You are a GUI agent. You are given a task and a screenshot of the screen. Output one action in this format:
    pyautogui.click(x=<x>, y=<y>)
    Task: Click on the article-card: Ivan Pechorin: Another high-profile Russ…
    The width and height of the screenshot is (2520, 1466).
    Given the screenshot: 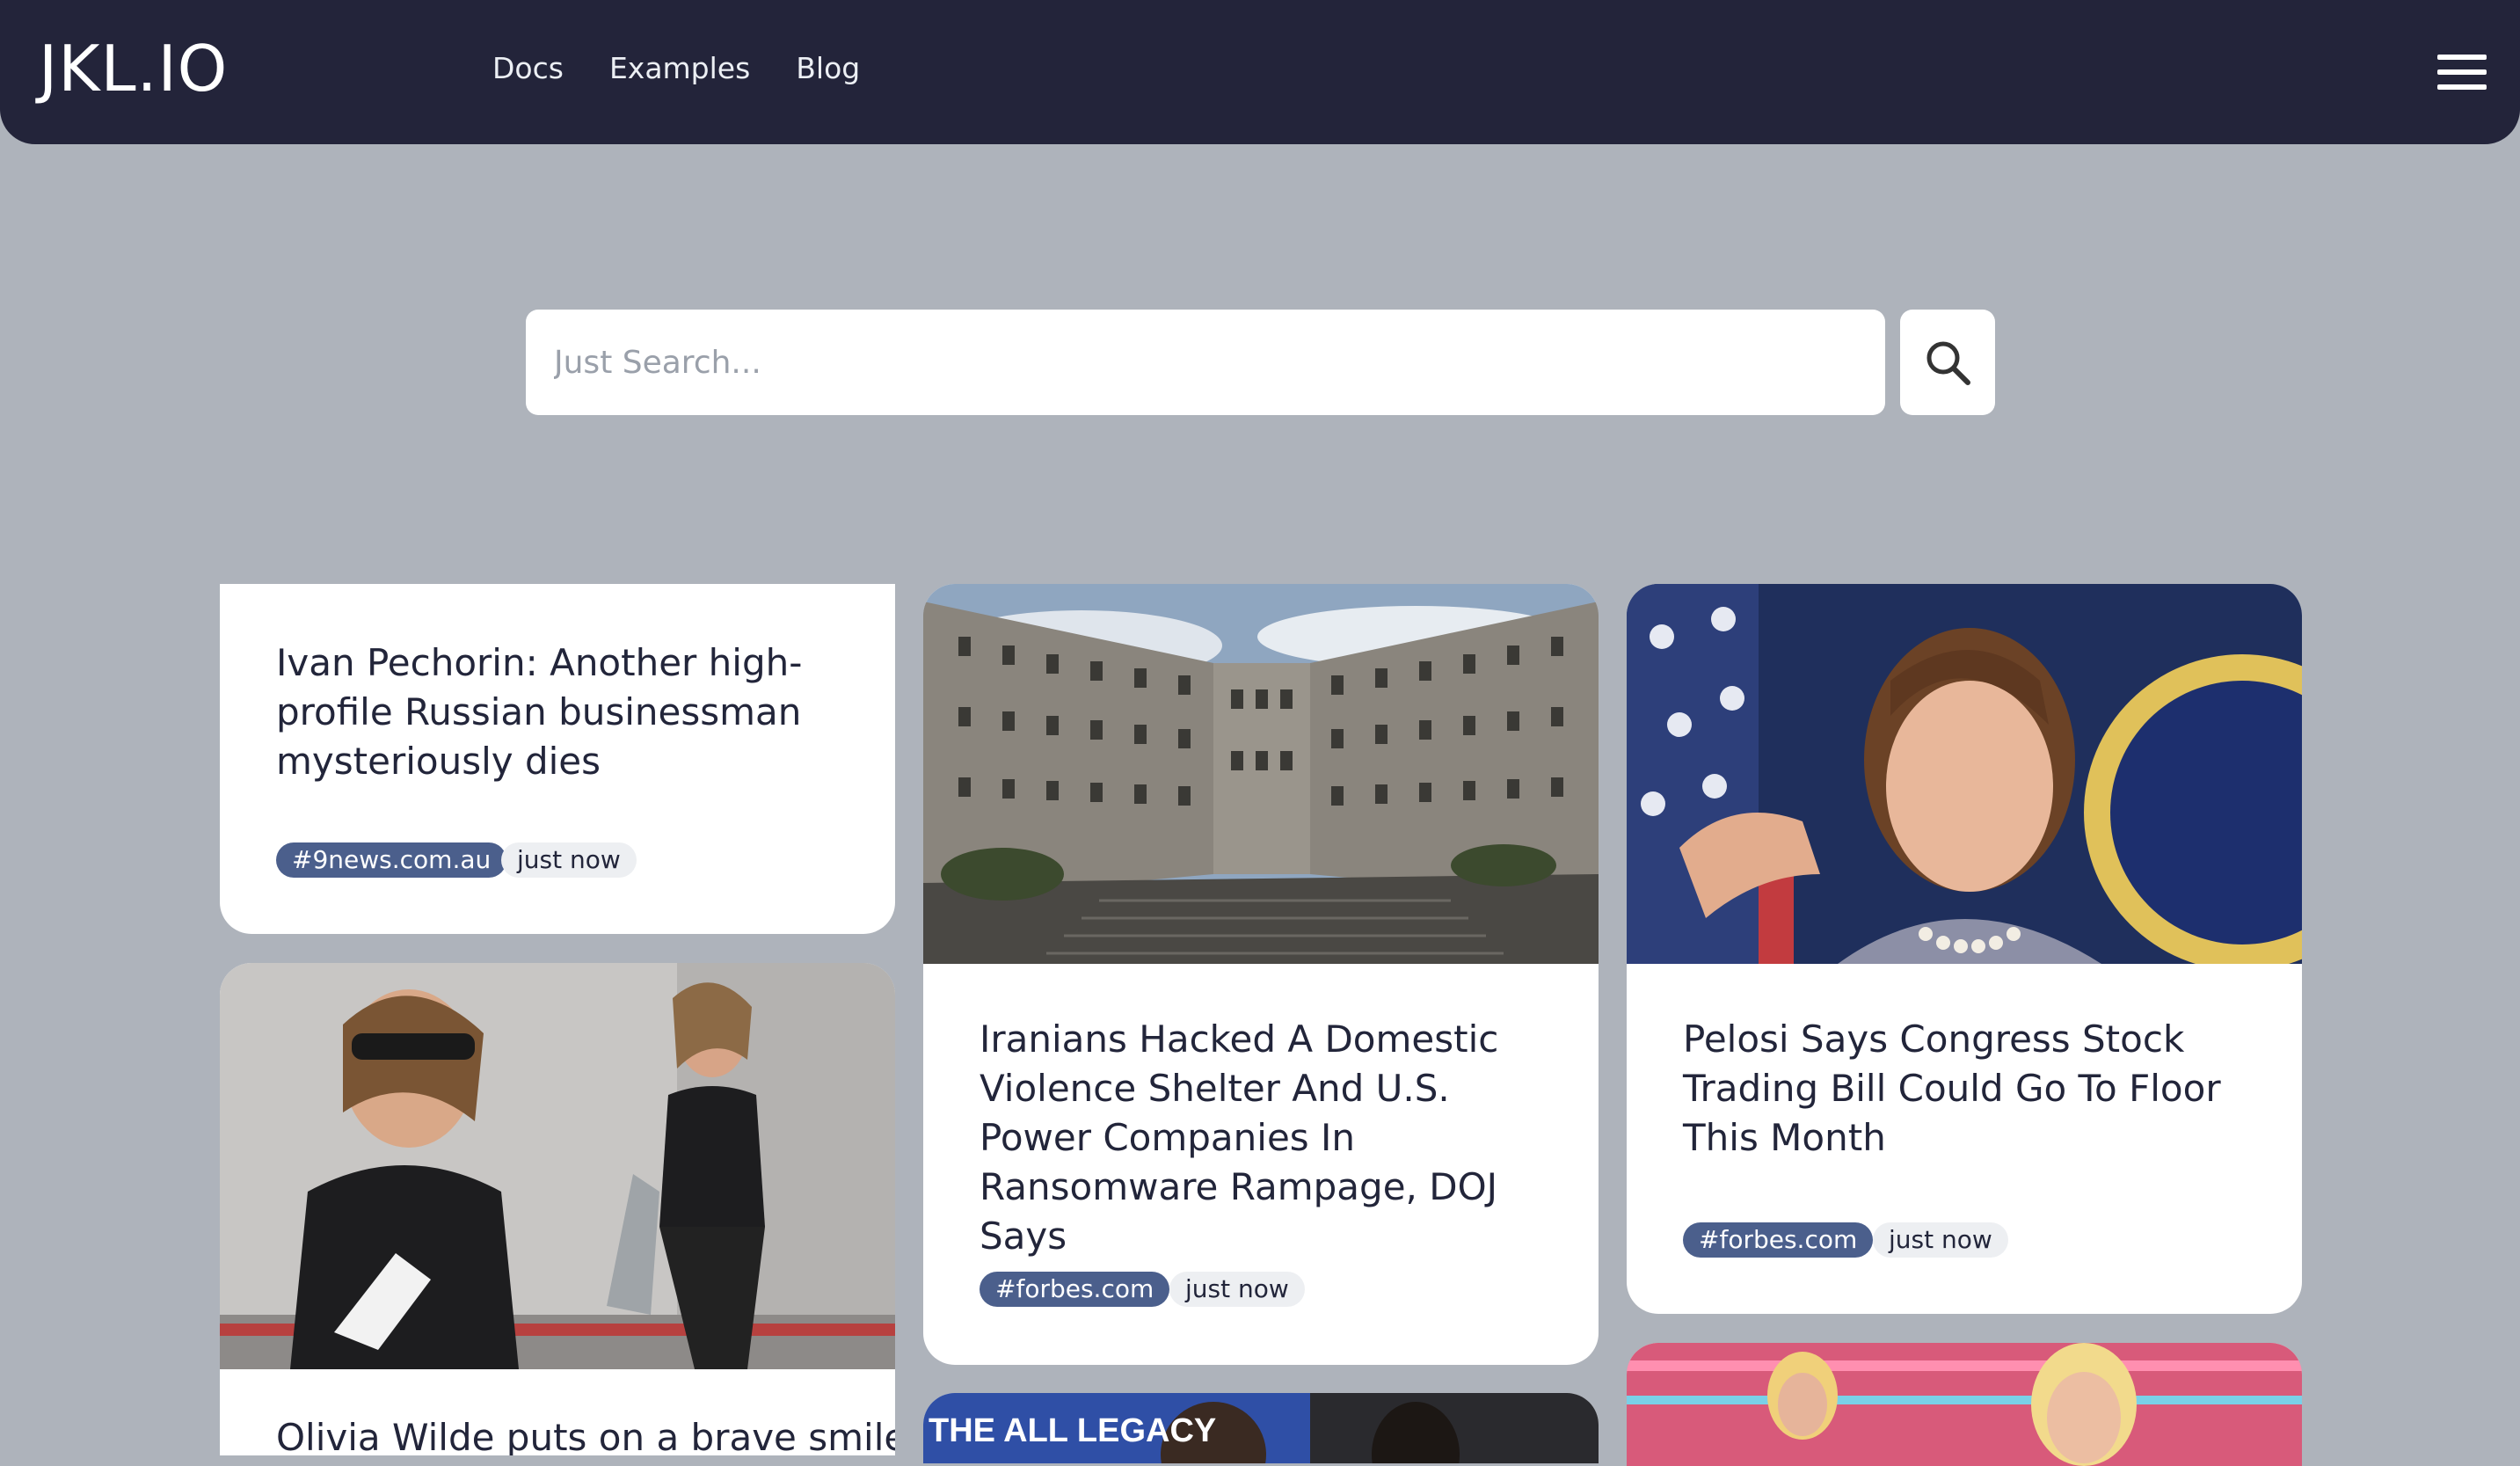 What is the action you would take?
    pyautogui.click(x=557, y=759)
    